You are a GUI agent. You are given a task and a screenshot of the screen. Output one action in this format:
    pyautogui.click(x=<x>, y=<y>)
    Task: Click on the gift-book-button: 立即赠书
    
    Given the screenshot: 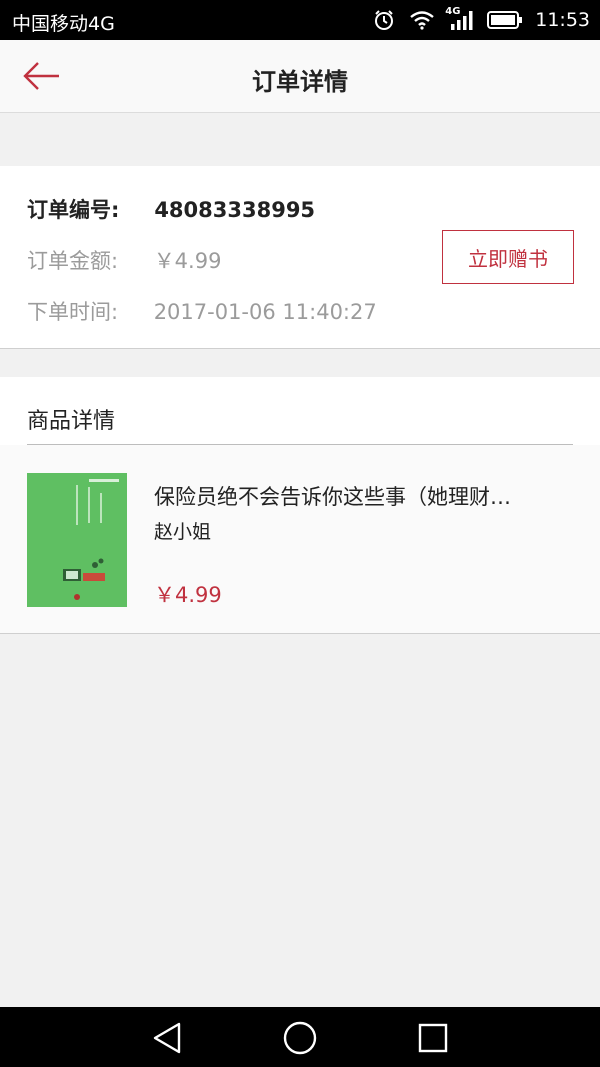 What is the action you would take?
    pyautogui.click(x=508, y=257)
    